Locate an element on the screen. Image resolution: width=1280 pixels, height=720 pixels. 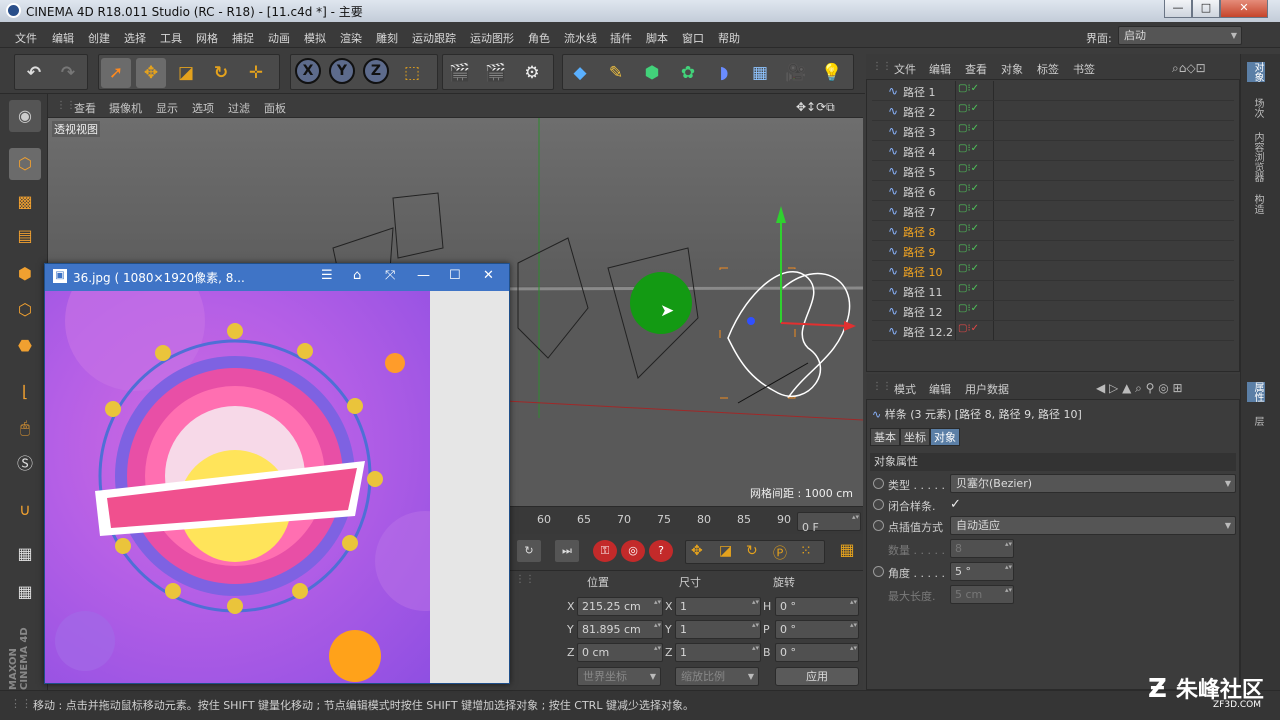
axis-mode-icon: ⌊ is located at coordinates (25, 392).